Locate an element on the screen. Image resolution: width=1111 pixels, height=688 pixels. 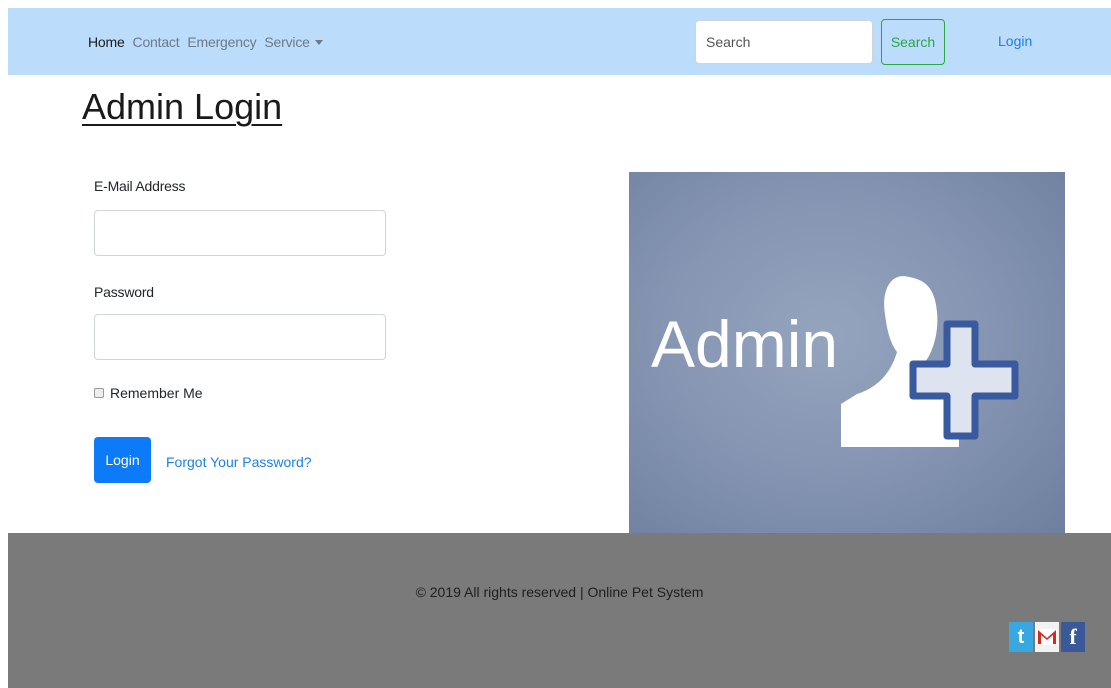
social-links: t f is located at coordinates (1047, 637).